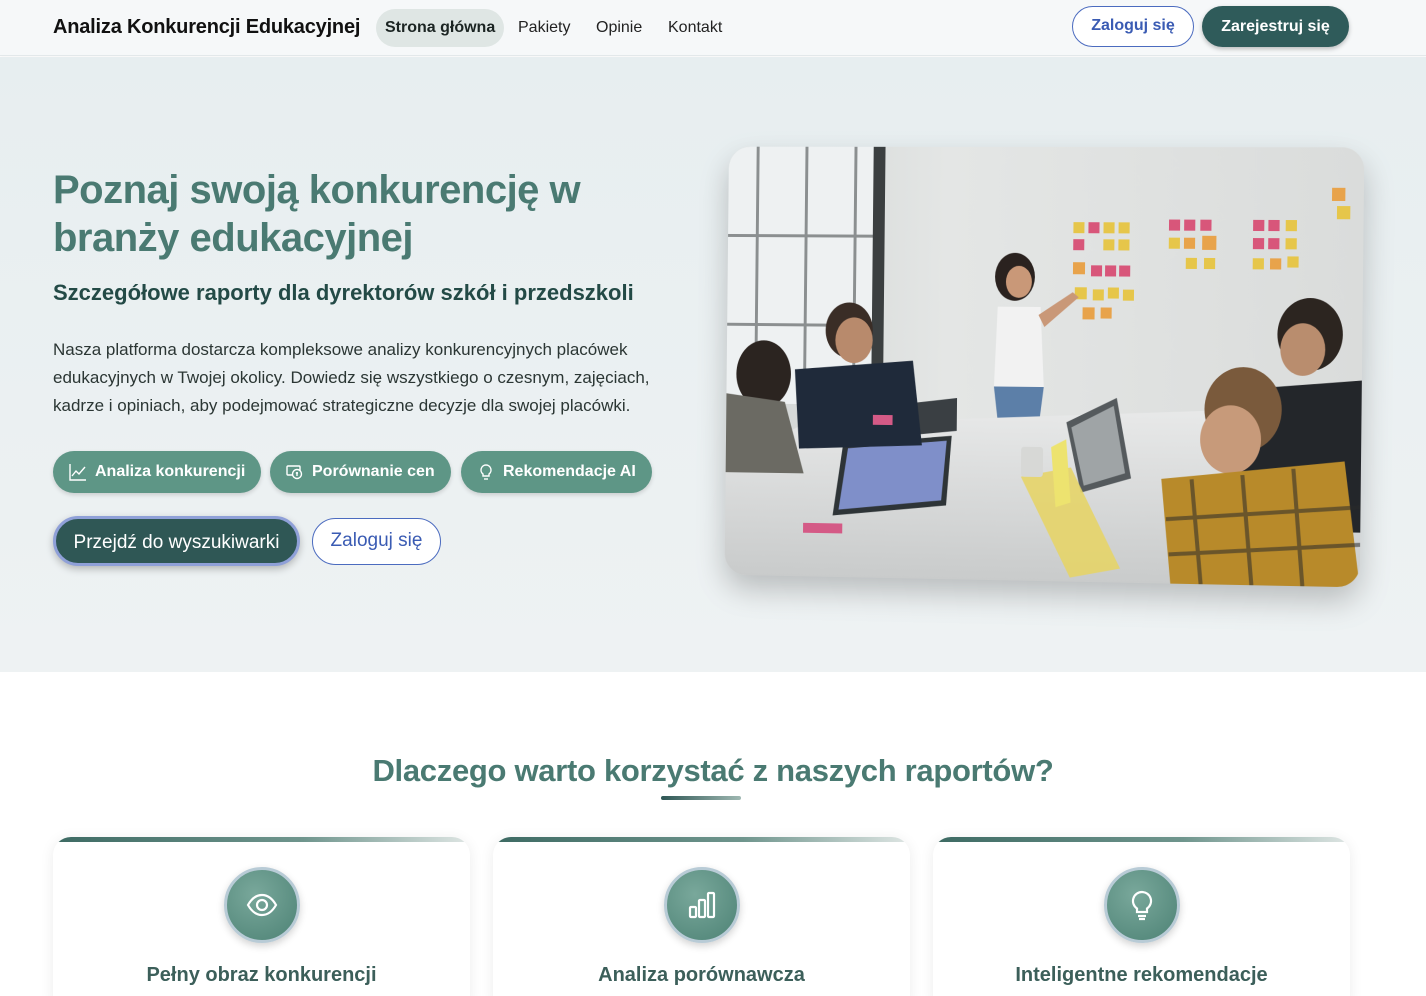 The width and height of the screenshot is (1426, 996). What do you see at coordinates (373, 471) in the screenshot?
I see `chip-label: Porównanie cen` at bounding box center [373, 471].